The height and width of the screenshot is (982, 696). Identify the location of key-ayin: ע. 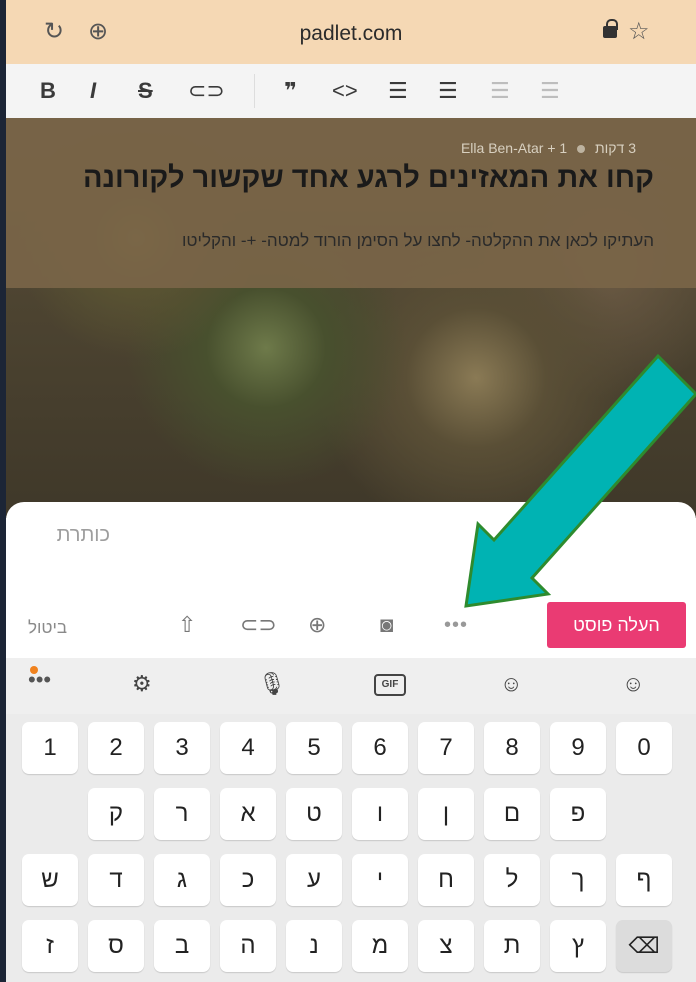
(314, 880).